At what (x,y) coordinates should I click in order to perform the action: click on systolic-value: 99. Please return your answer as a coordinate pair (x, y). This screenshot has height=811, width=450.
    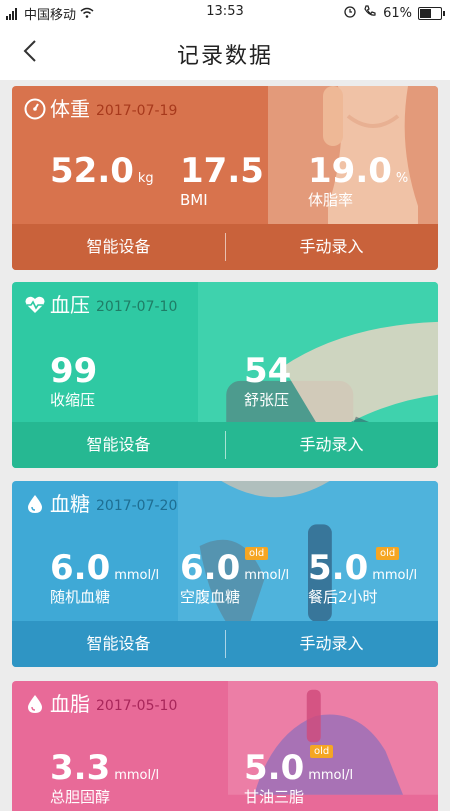
    Looking at the image, I should click on (74, 371).